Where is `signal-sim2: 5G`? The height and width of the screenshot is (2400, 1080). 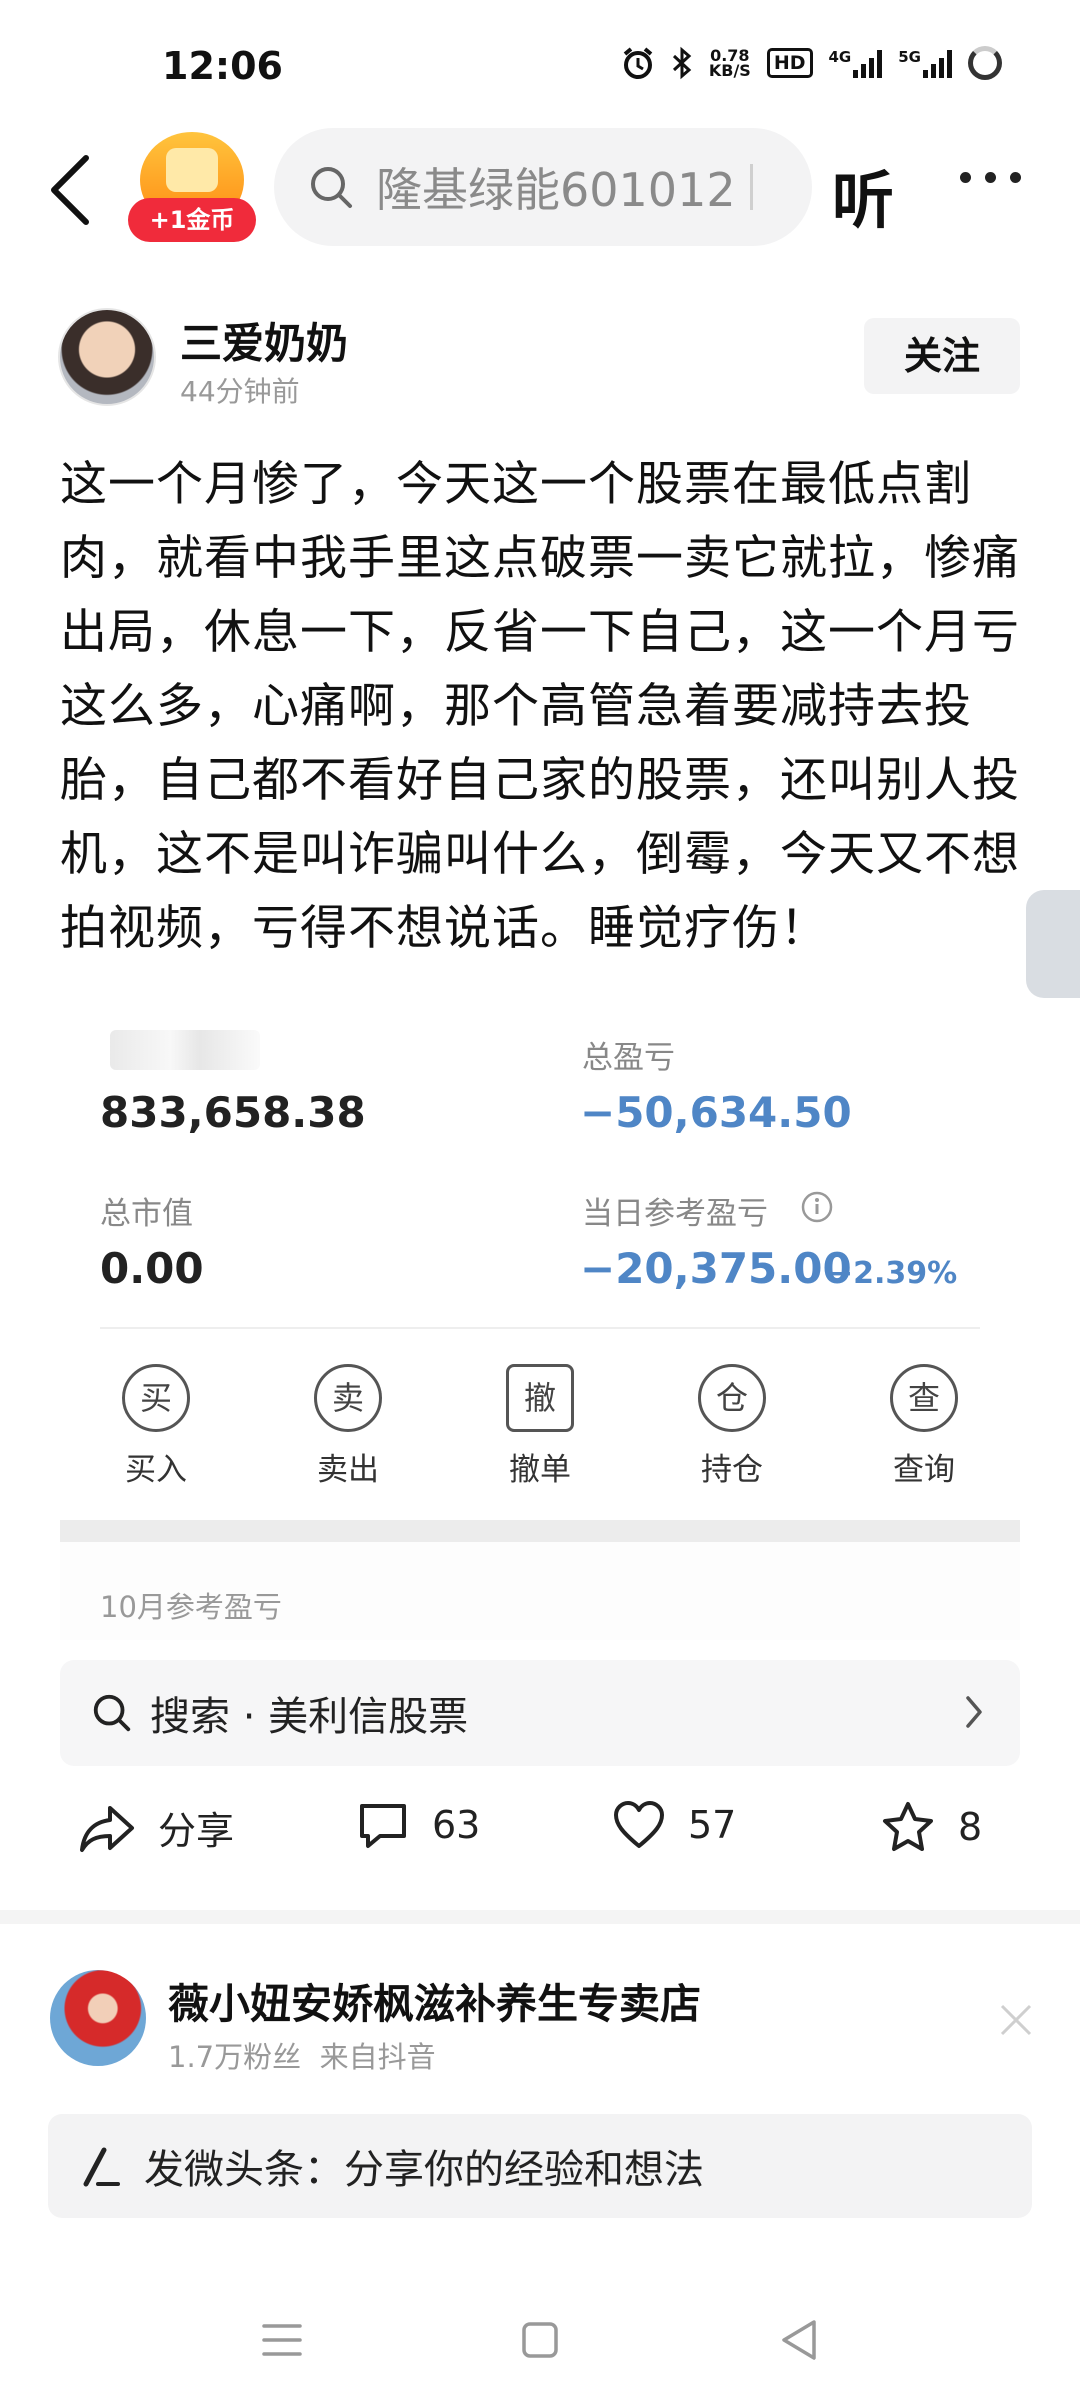
signal-sim2: 5G is located at coordinates (925, 63).